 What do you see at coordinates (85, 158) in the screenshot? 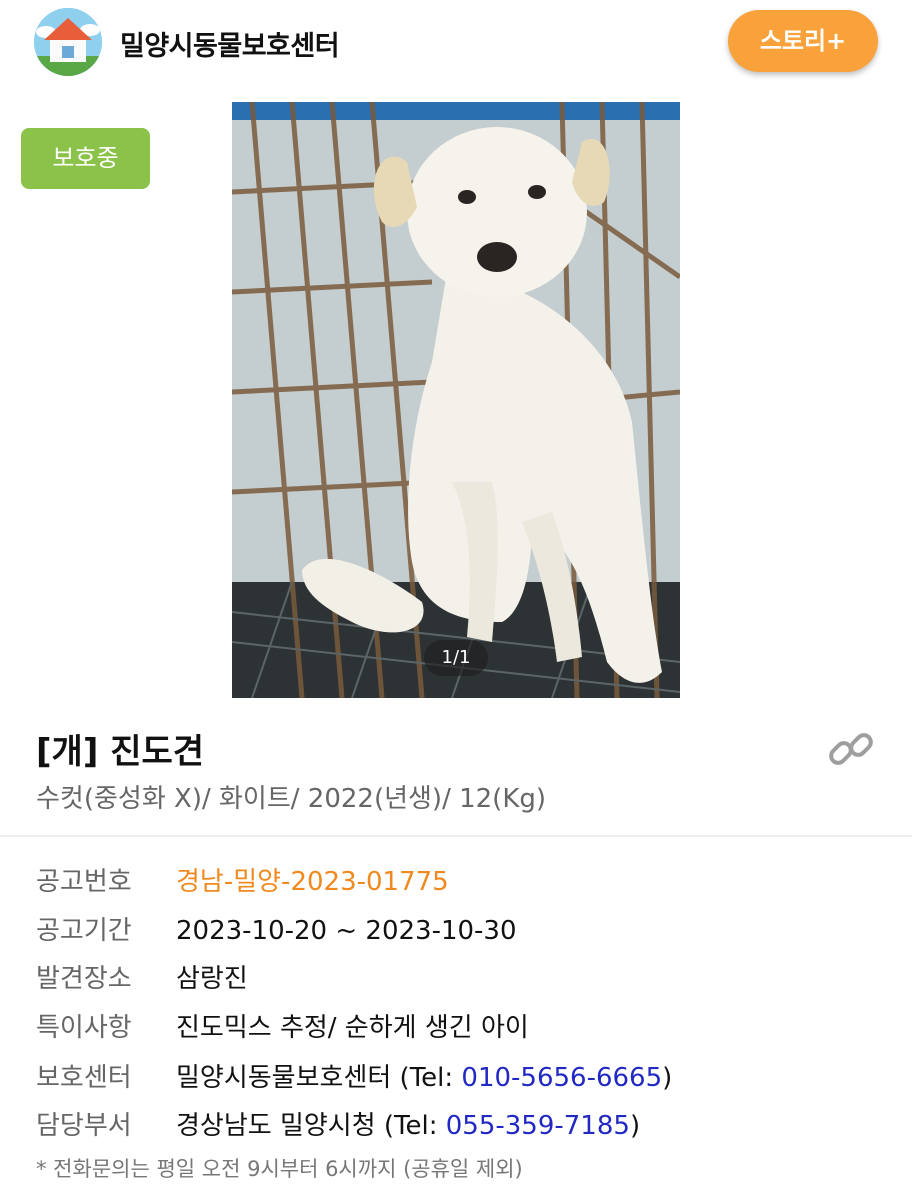
I see `status-badge: 보호중` at bounding box center [85, 158].